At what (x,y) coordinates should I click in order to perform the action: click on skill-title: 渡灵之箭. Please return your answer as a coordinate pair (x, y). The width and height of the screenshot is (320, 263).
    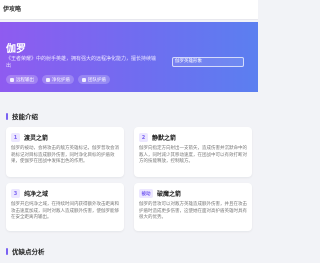
    Looking at the image, I should click on (36, 138).